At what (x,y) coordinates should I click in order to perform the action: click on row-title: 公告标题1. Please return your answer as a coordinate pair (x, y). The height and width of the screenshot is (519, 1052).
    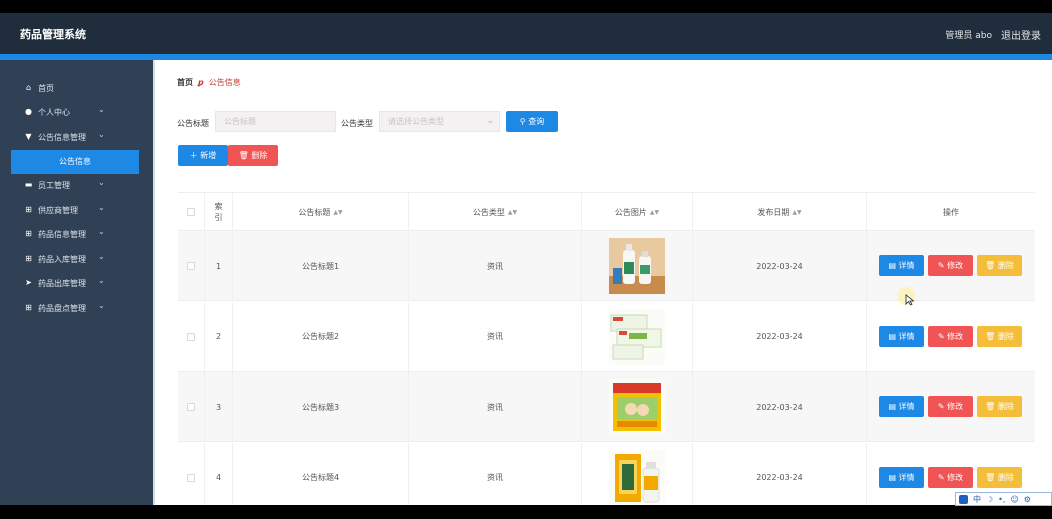
    Looking at the image, I should click on (321, 266).